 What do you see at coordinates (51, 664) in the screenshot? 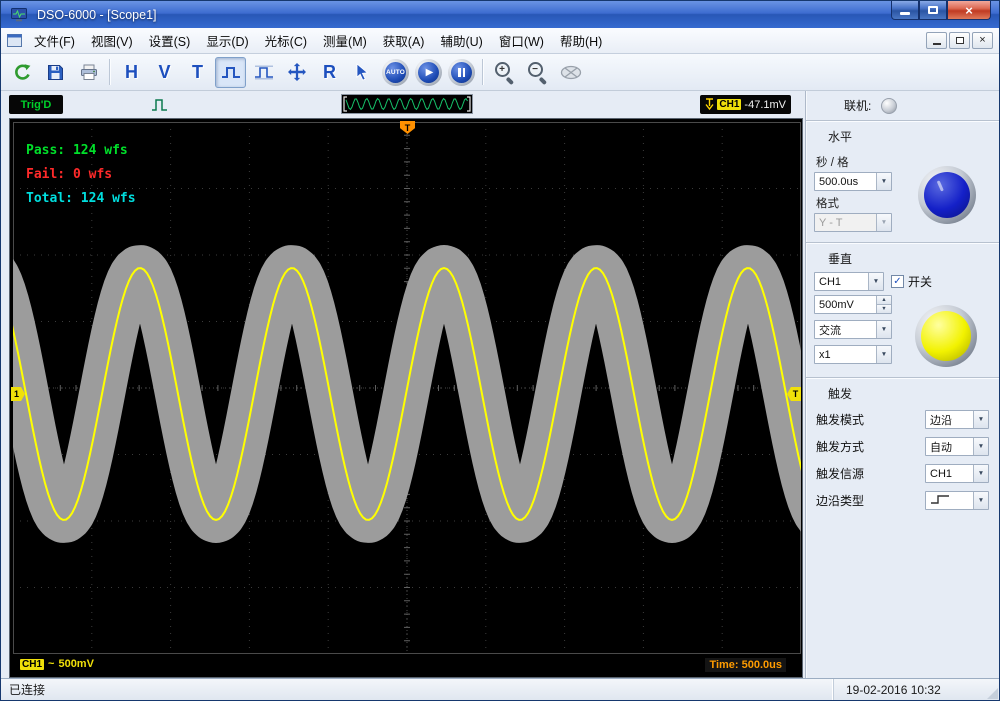
I see `coupling-symbol: ~` at bounding box center [51, 664].